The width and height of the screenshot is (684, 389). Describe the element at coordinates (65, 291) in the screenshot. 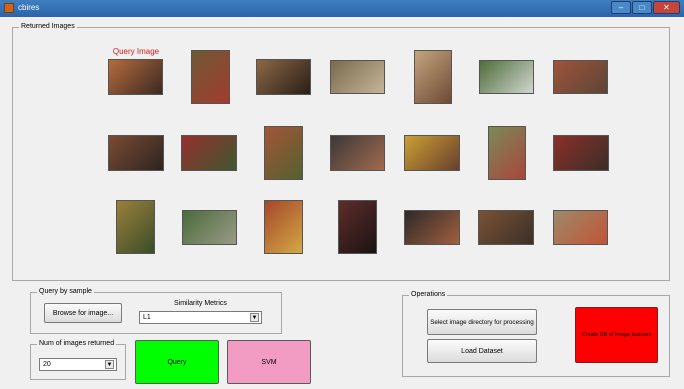

I see `query-by-sample-title: Query by sample` at that location.